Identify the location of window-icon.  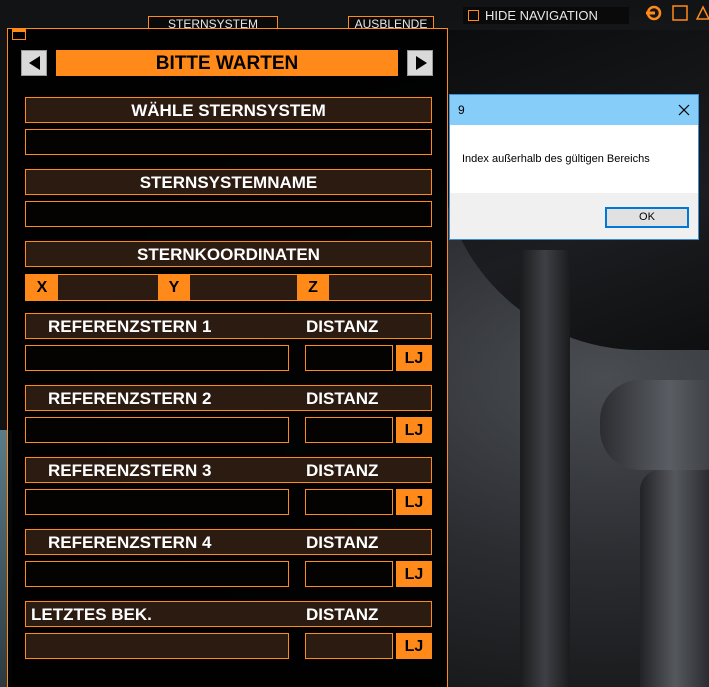
(19, 34).